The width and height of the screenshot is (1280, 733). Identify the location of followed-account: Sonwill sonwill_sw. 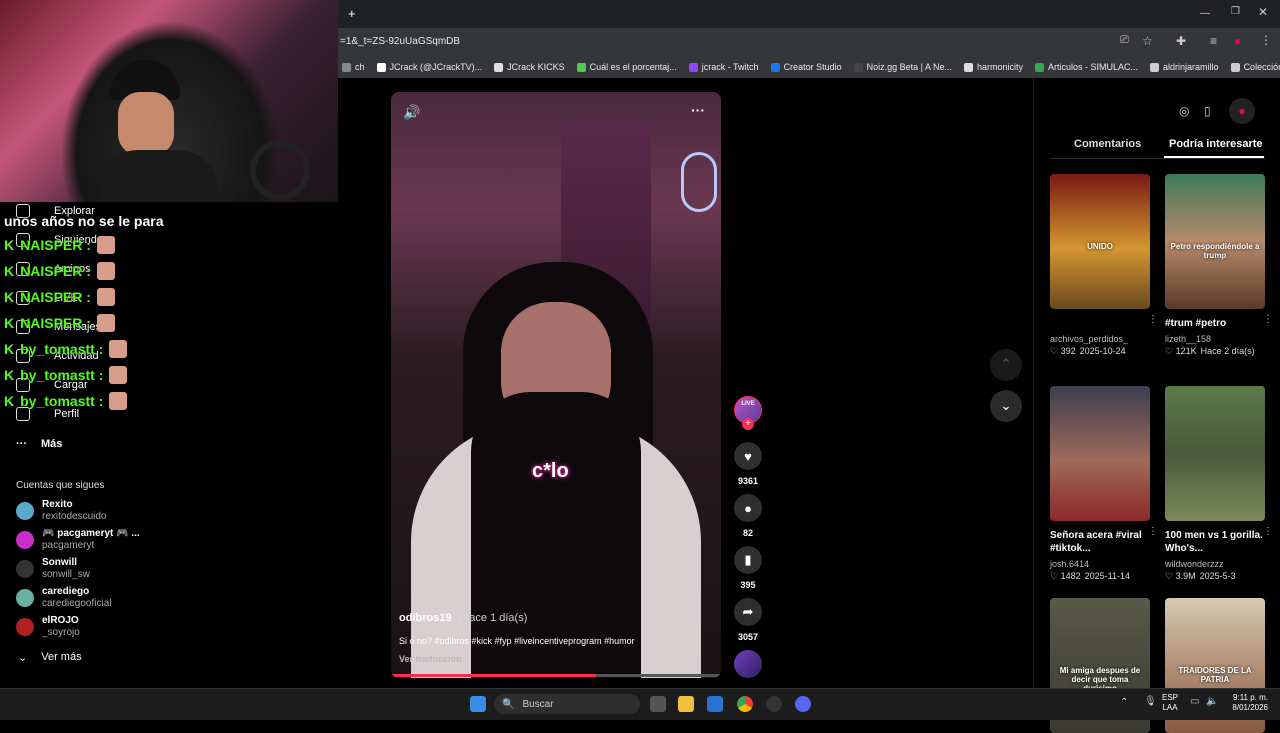
(53, 569).